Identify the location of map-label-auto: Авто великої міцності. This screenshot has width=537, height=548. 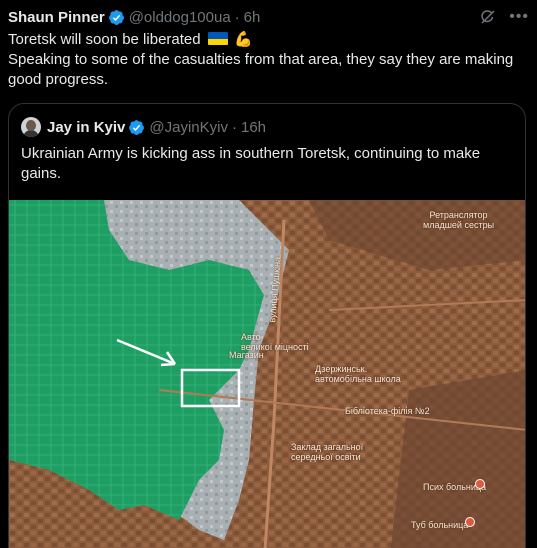
(275, 342).